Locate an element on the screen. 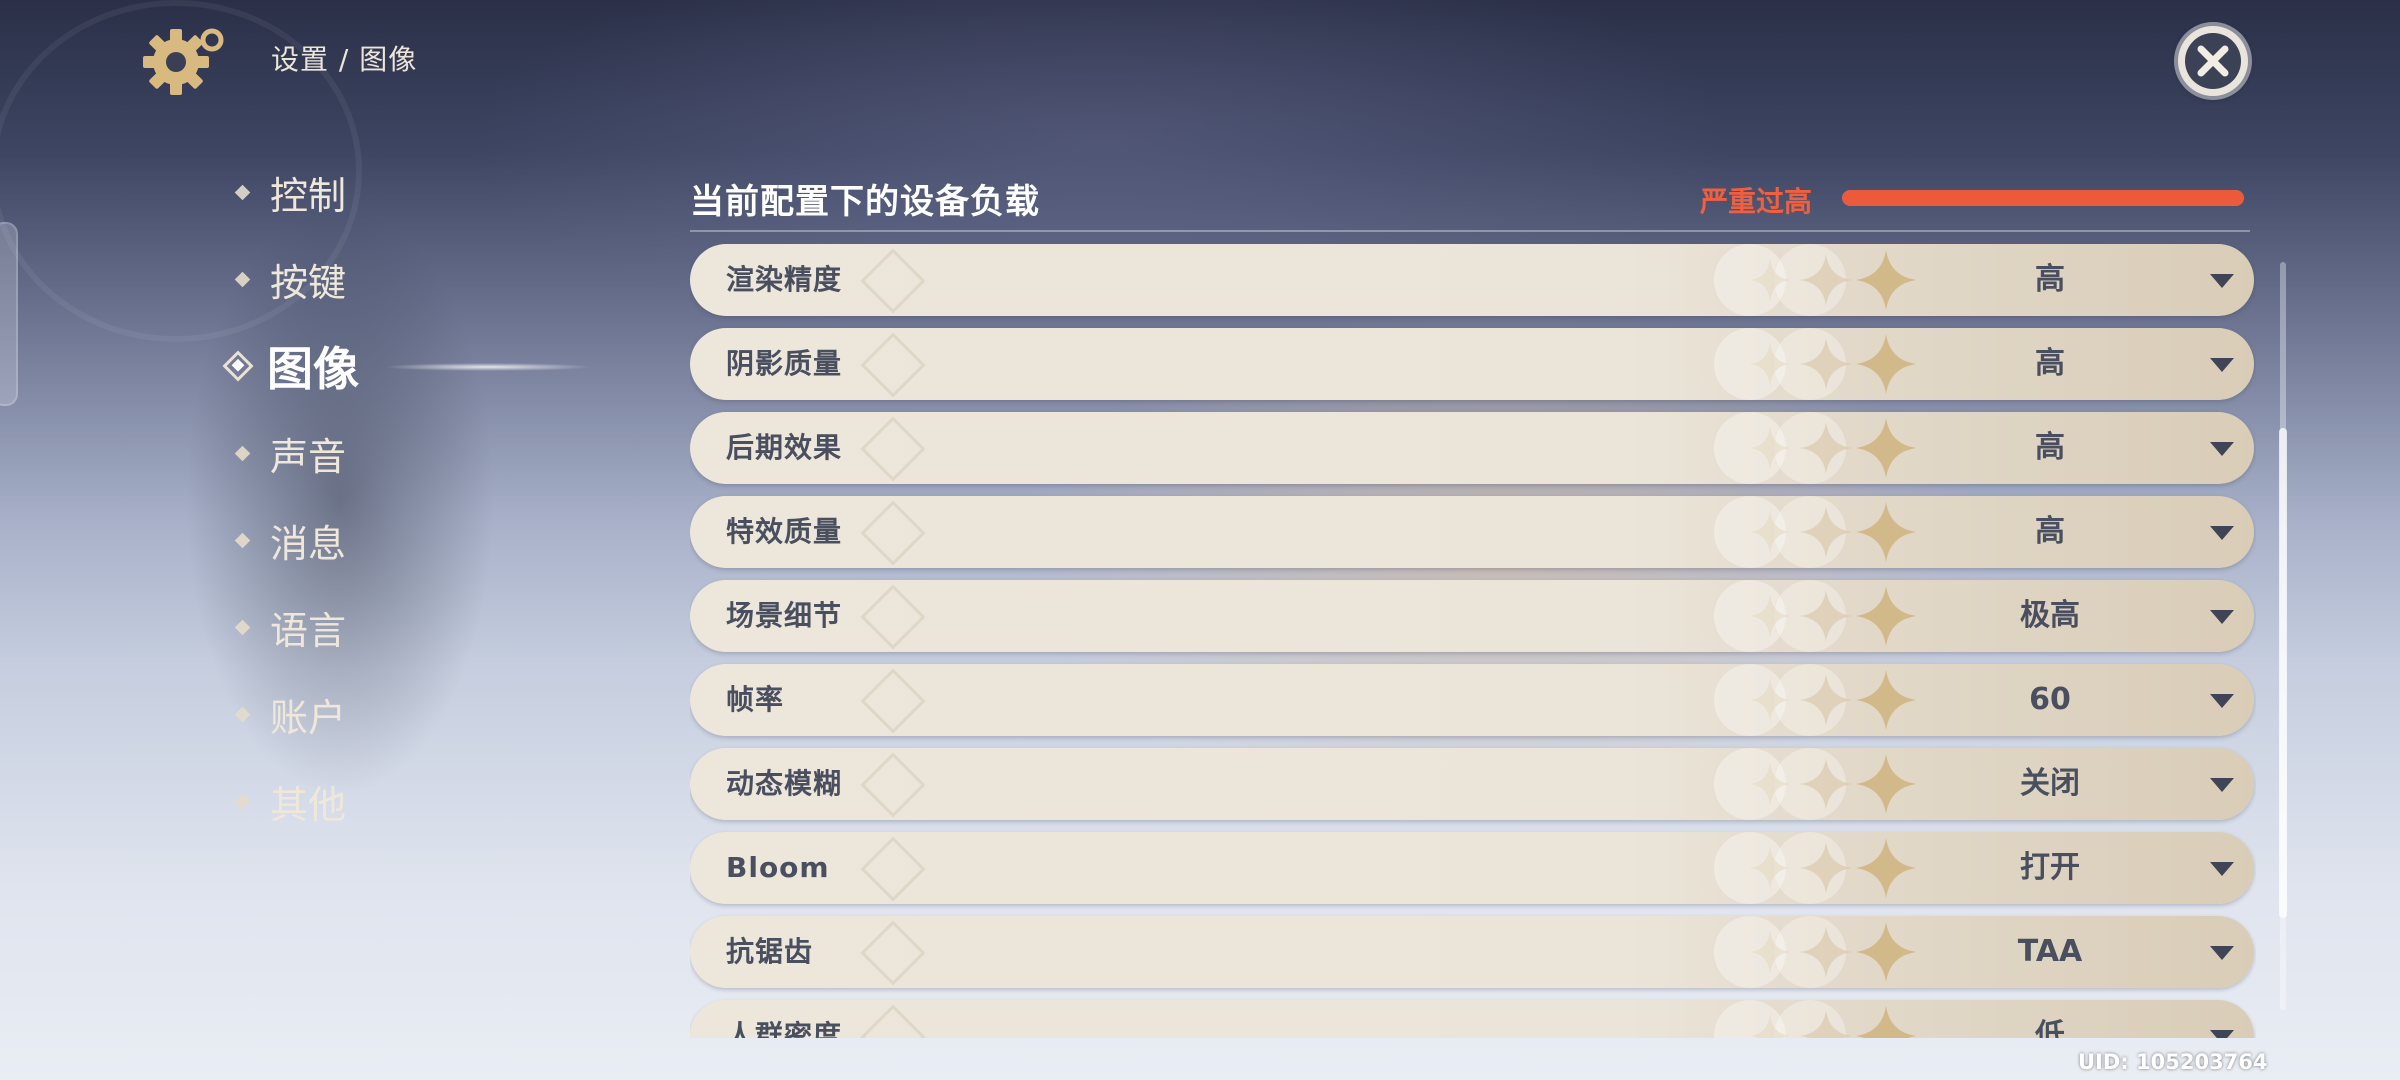  nav-item-messages: 消息 is located at coordinates (382, 540).